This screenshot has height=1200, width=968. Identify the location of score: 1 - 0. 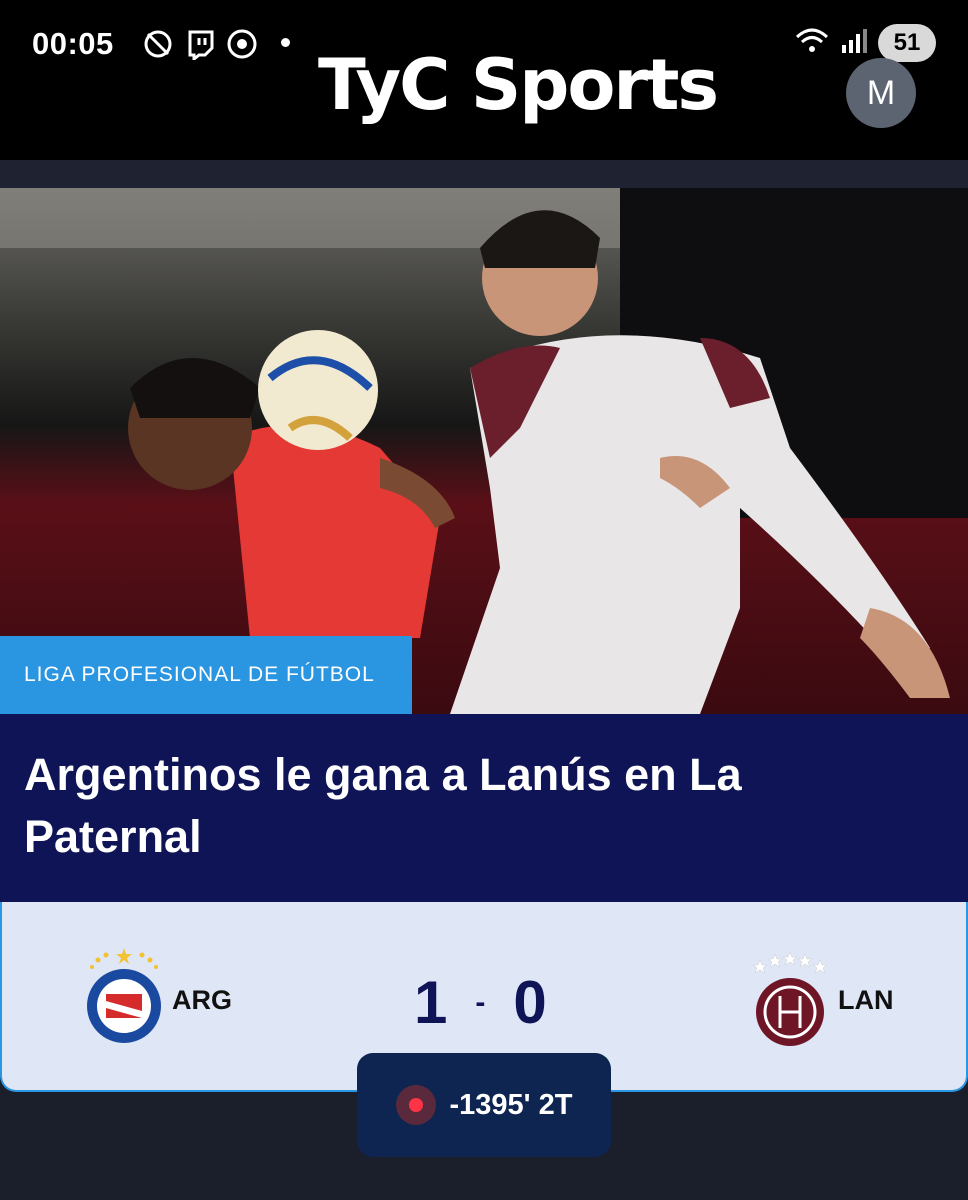
(480, 1002).